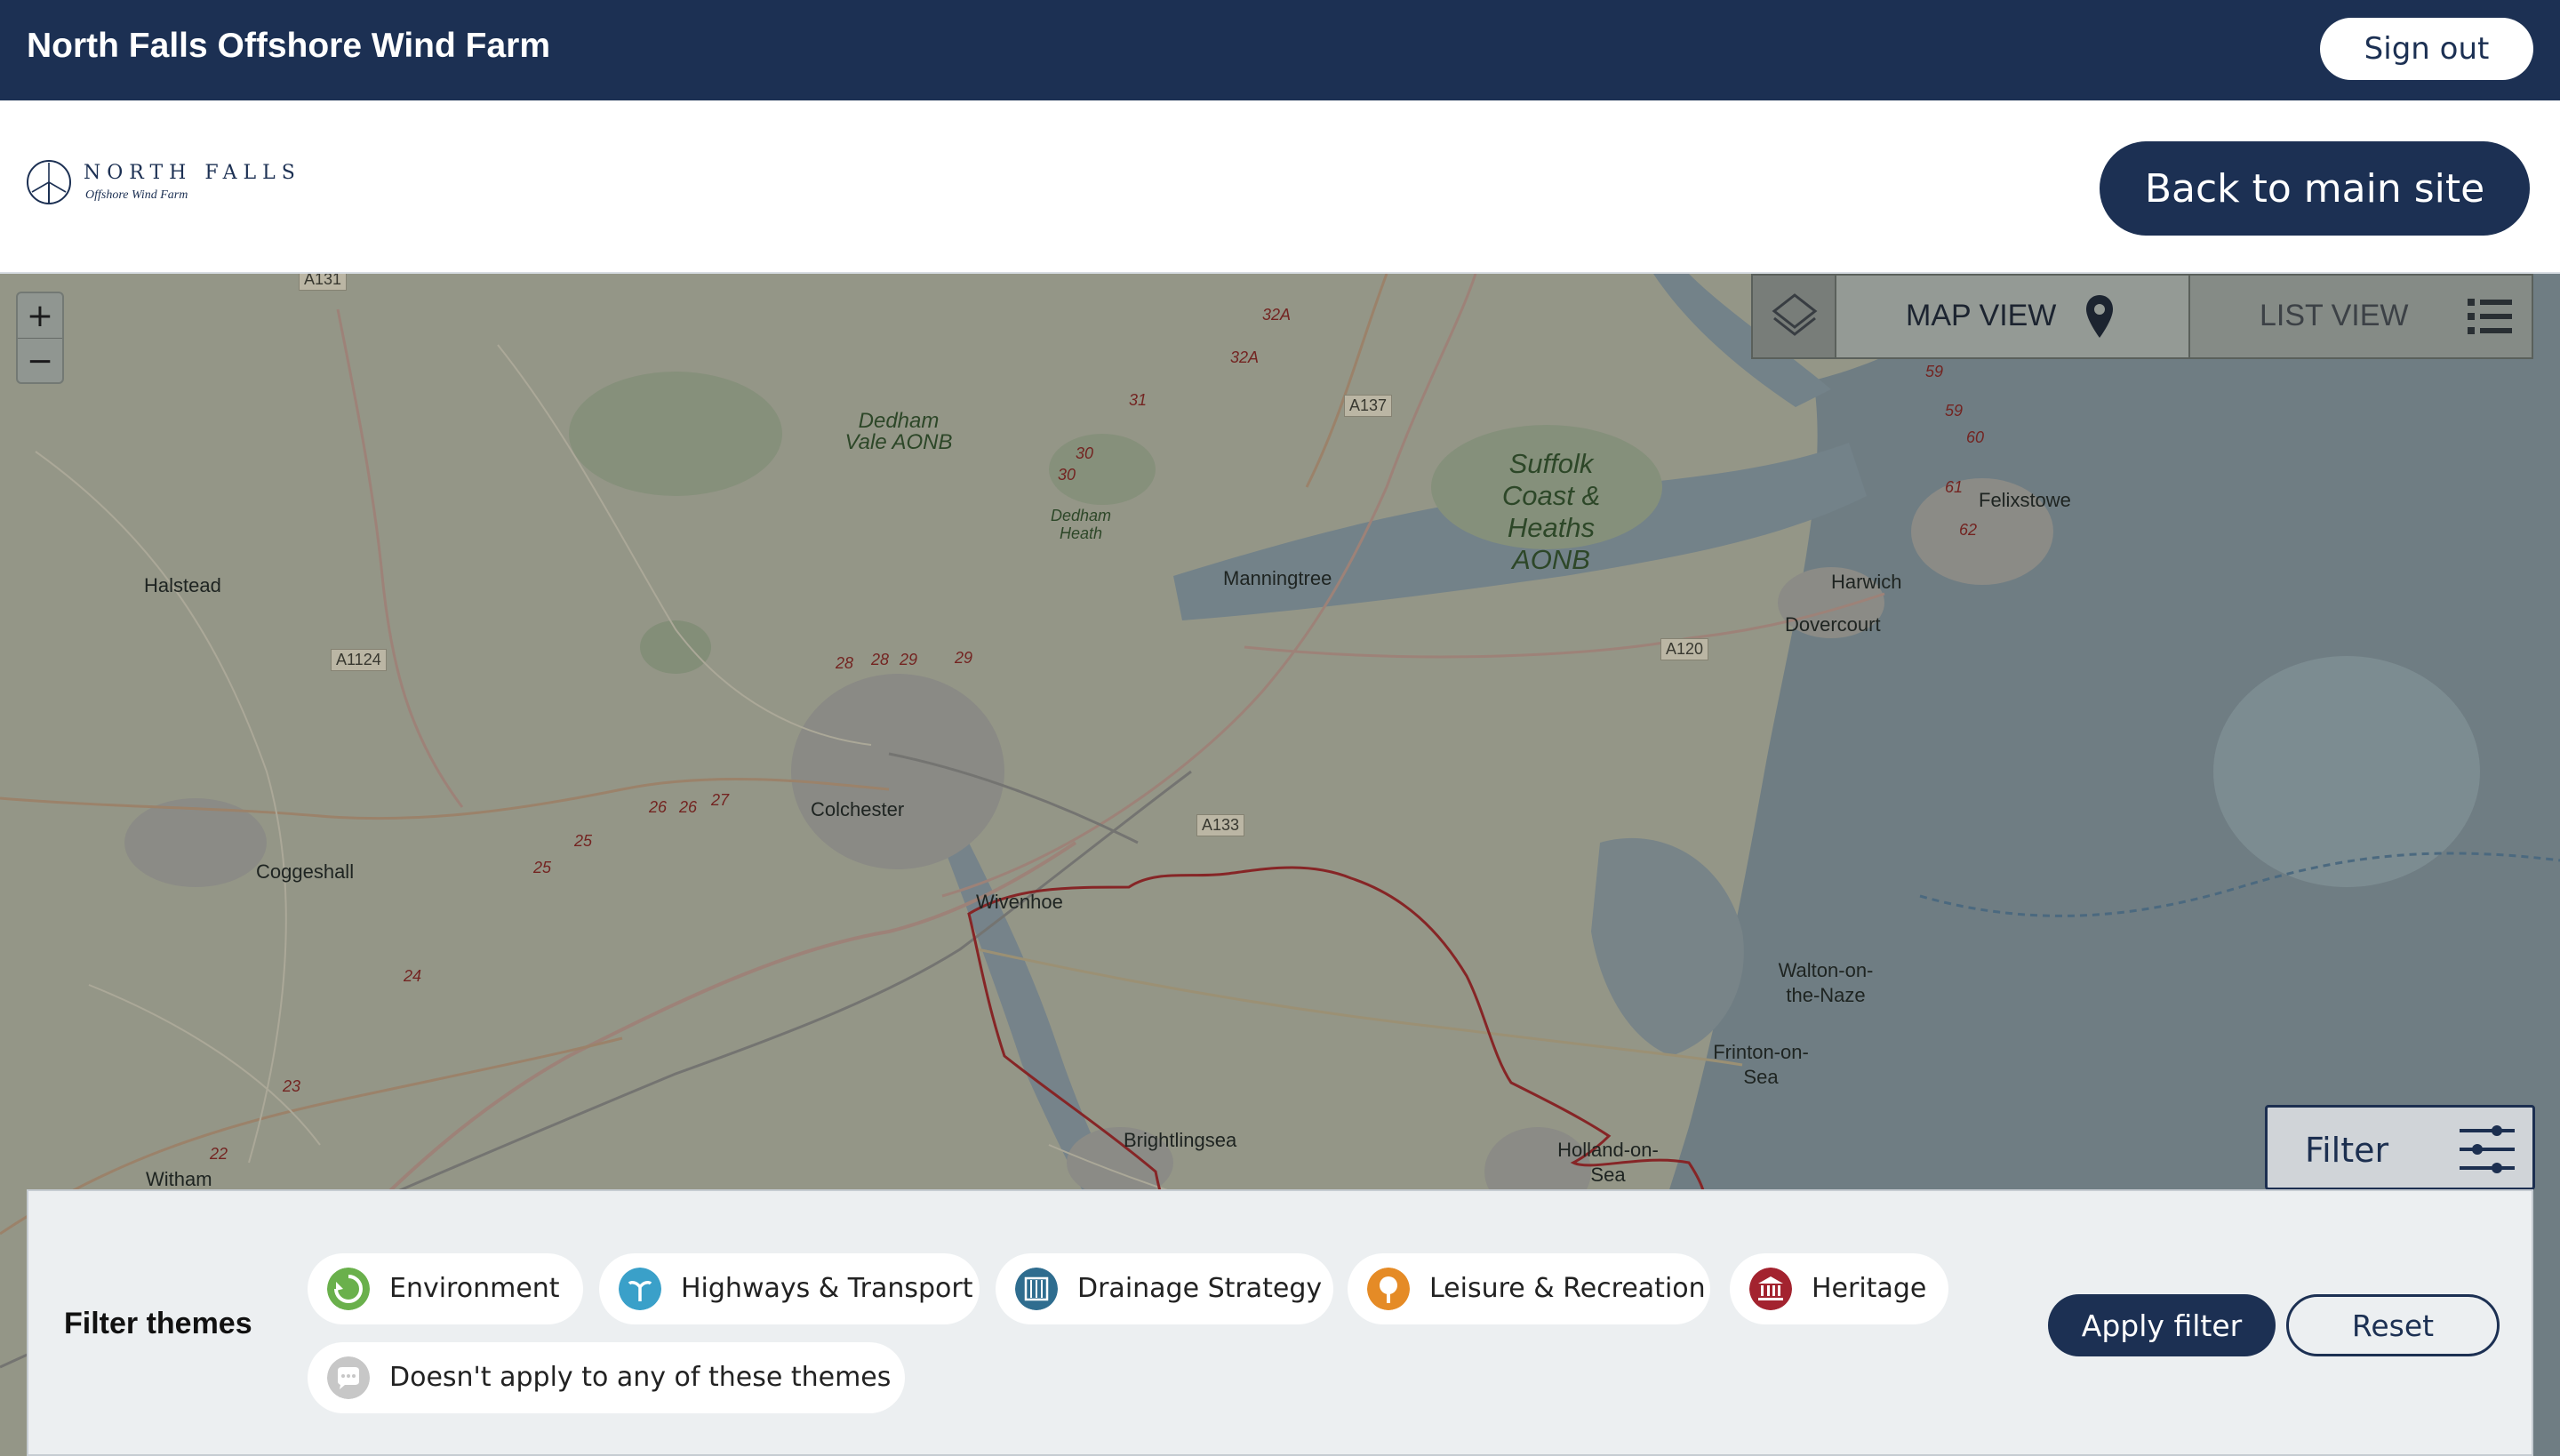 The height and width of the screenshot is (1456, 2560). Describe the element at coordinates (1869, 1288) in the screenshot. I see `theme-label: Heritage` at that location.